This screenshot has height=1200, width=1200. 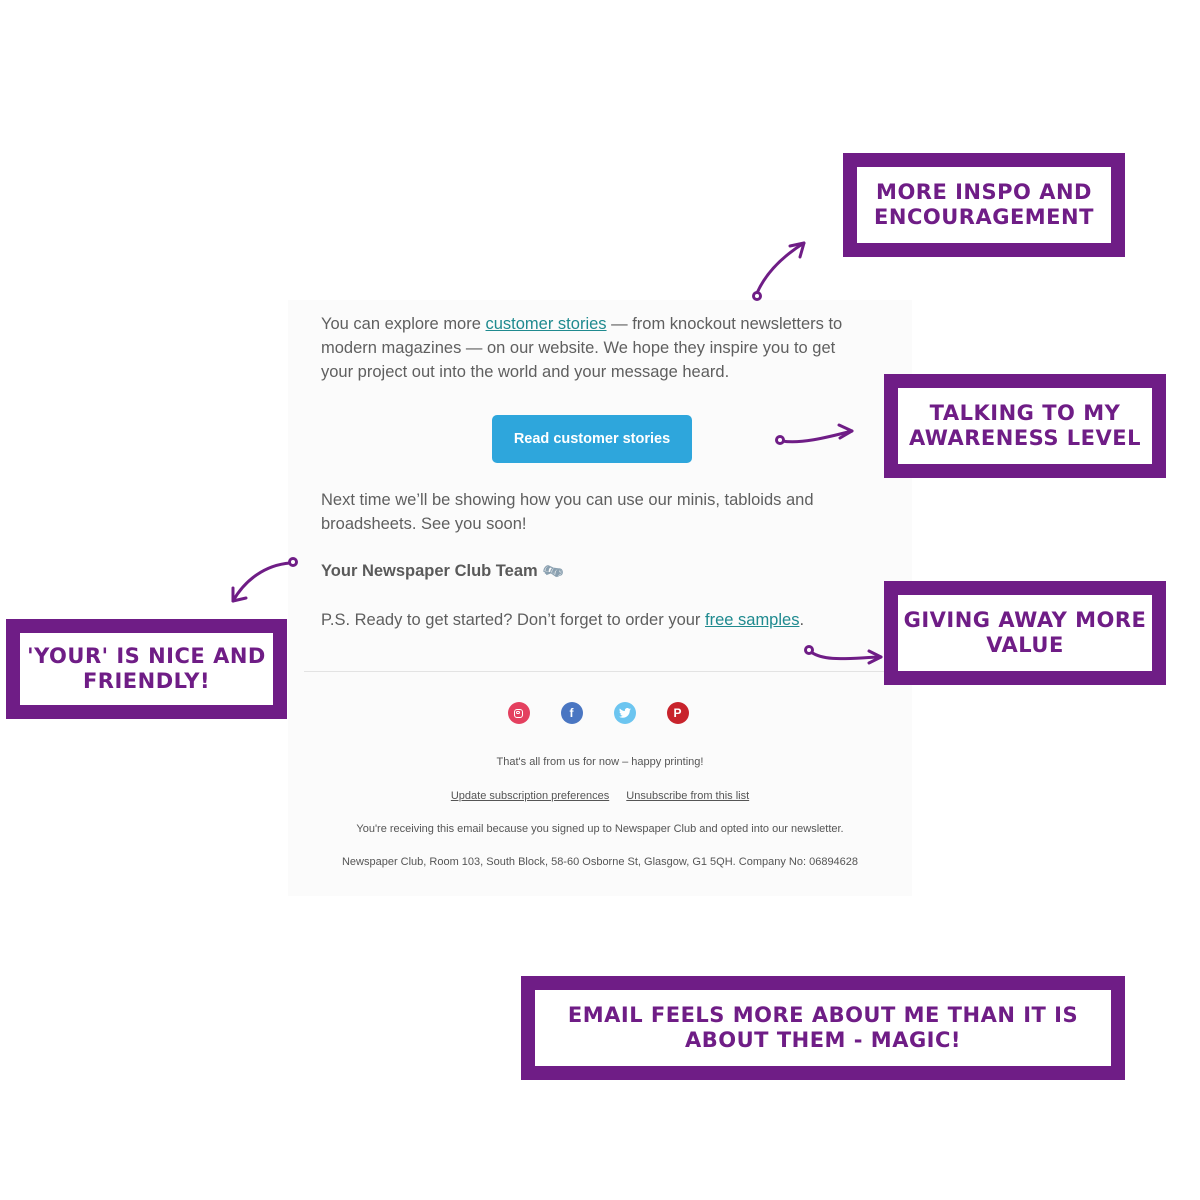 I want to click on twitter-icon, so click(x=624, y=713).